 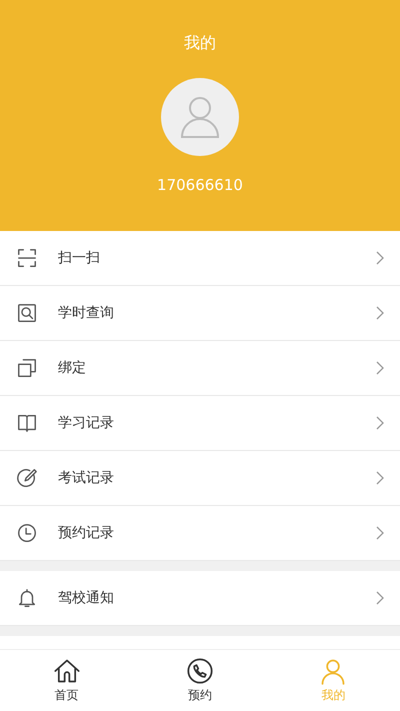 What do you see at coordinates (200, 533) in the screenshot?
I see `menu-item: 预约记录` at bounding box center [200, 533].